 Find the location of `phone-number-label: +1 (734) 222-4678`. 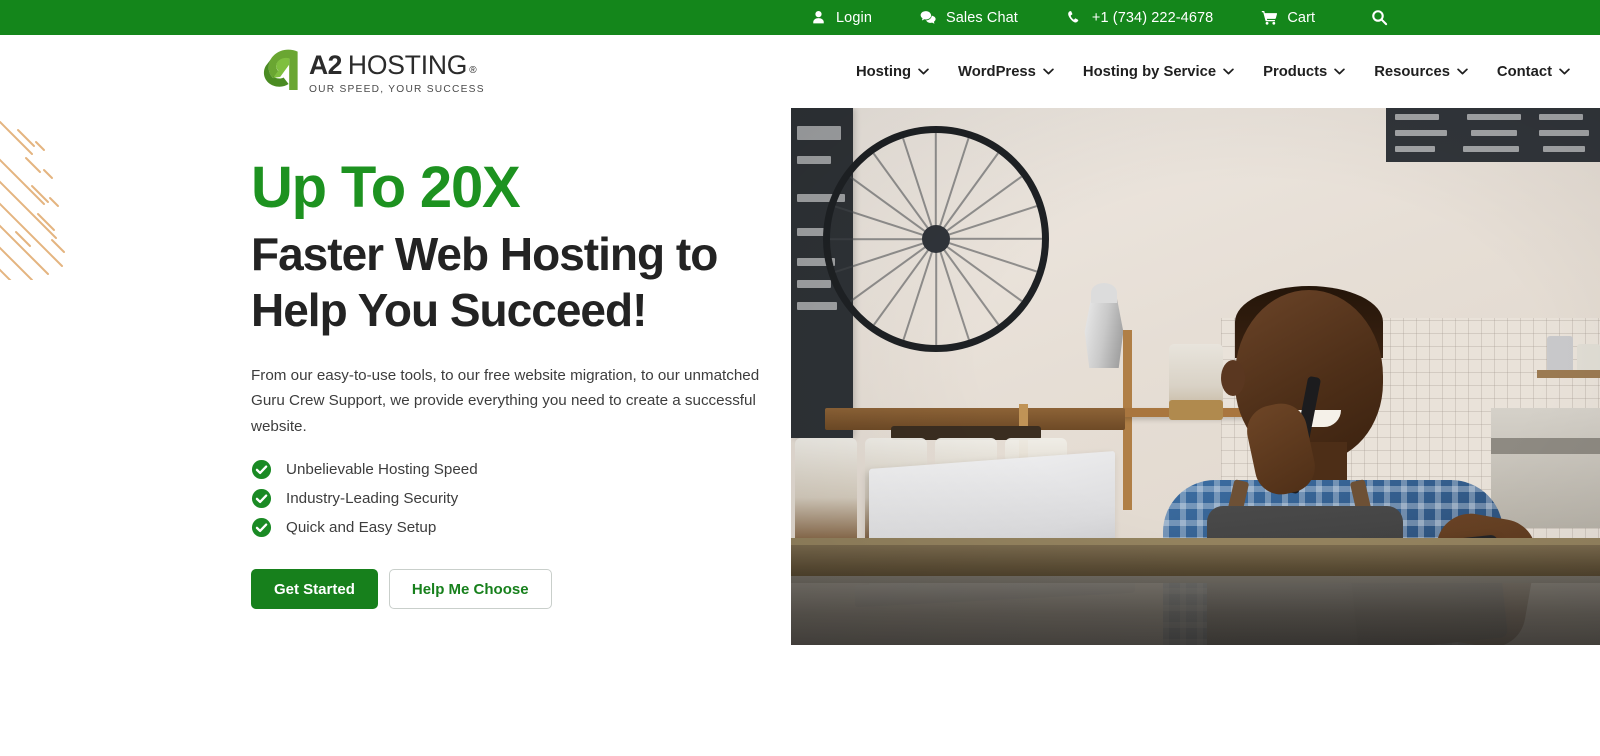

phone-number-label: +1 (734) 222-4678 is located at coordinates (1152, 17).